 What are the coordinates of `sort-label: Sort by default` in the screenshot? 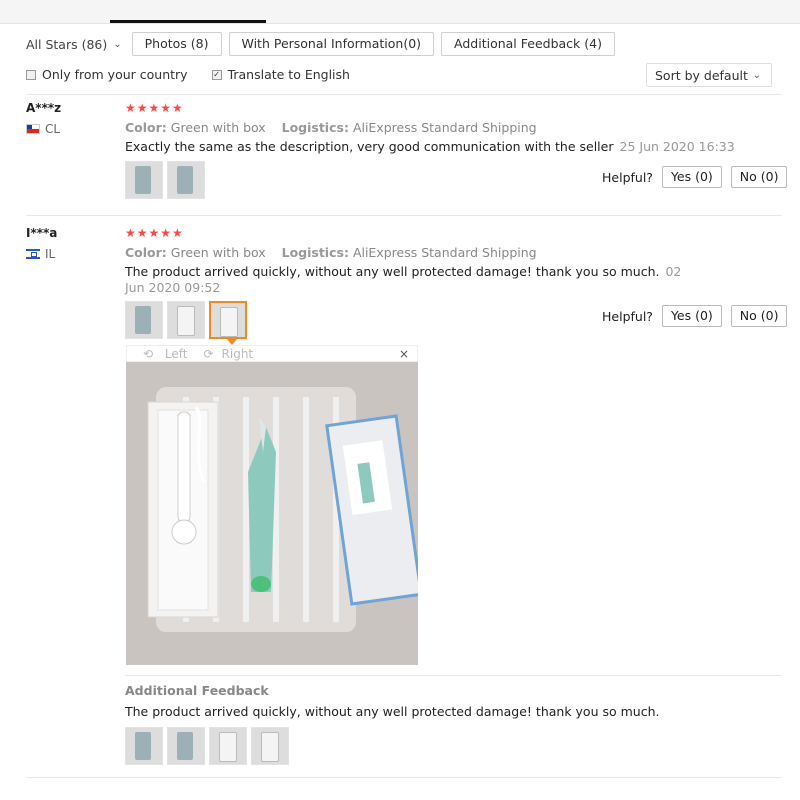 It's located at (701, 75).